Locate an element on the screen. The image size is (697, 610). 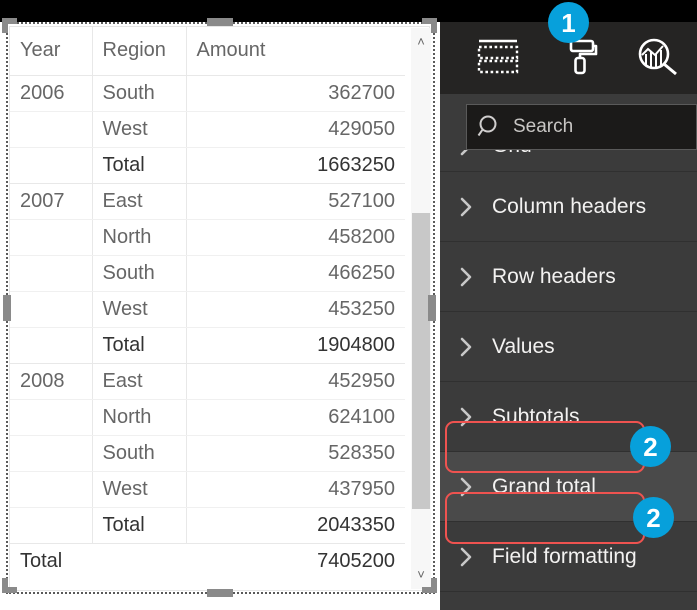
tab-analytics is located at coordinates (658, 57).